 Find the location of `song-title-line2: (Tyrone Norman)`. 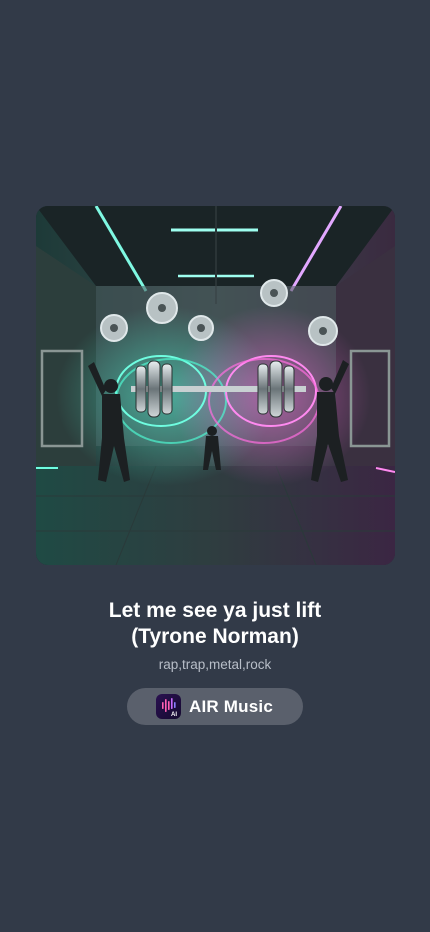

song-title-line2: (Tyrone Norman) is located at coordinates (215, 636).